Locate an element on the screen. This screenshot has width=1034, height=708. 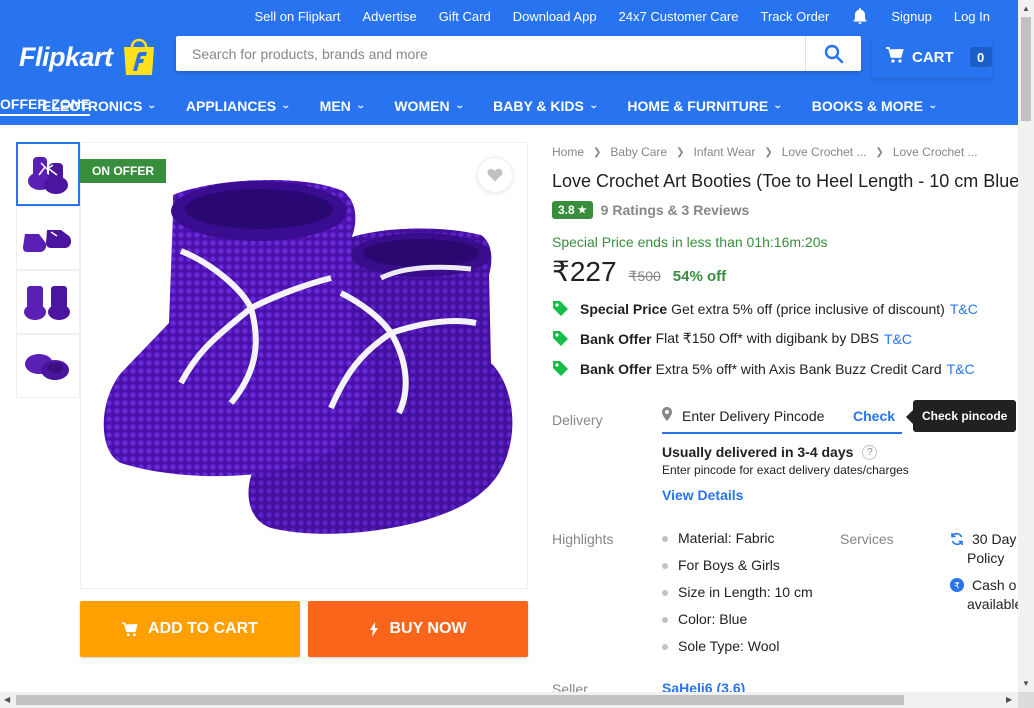
price-tag-icon is located at coordinates (561, 368).